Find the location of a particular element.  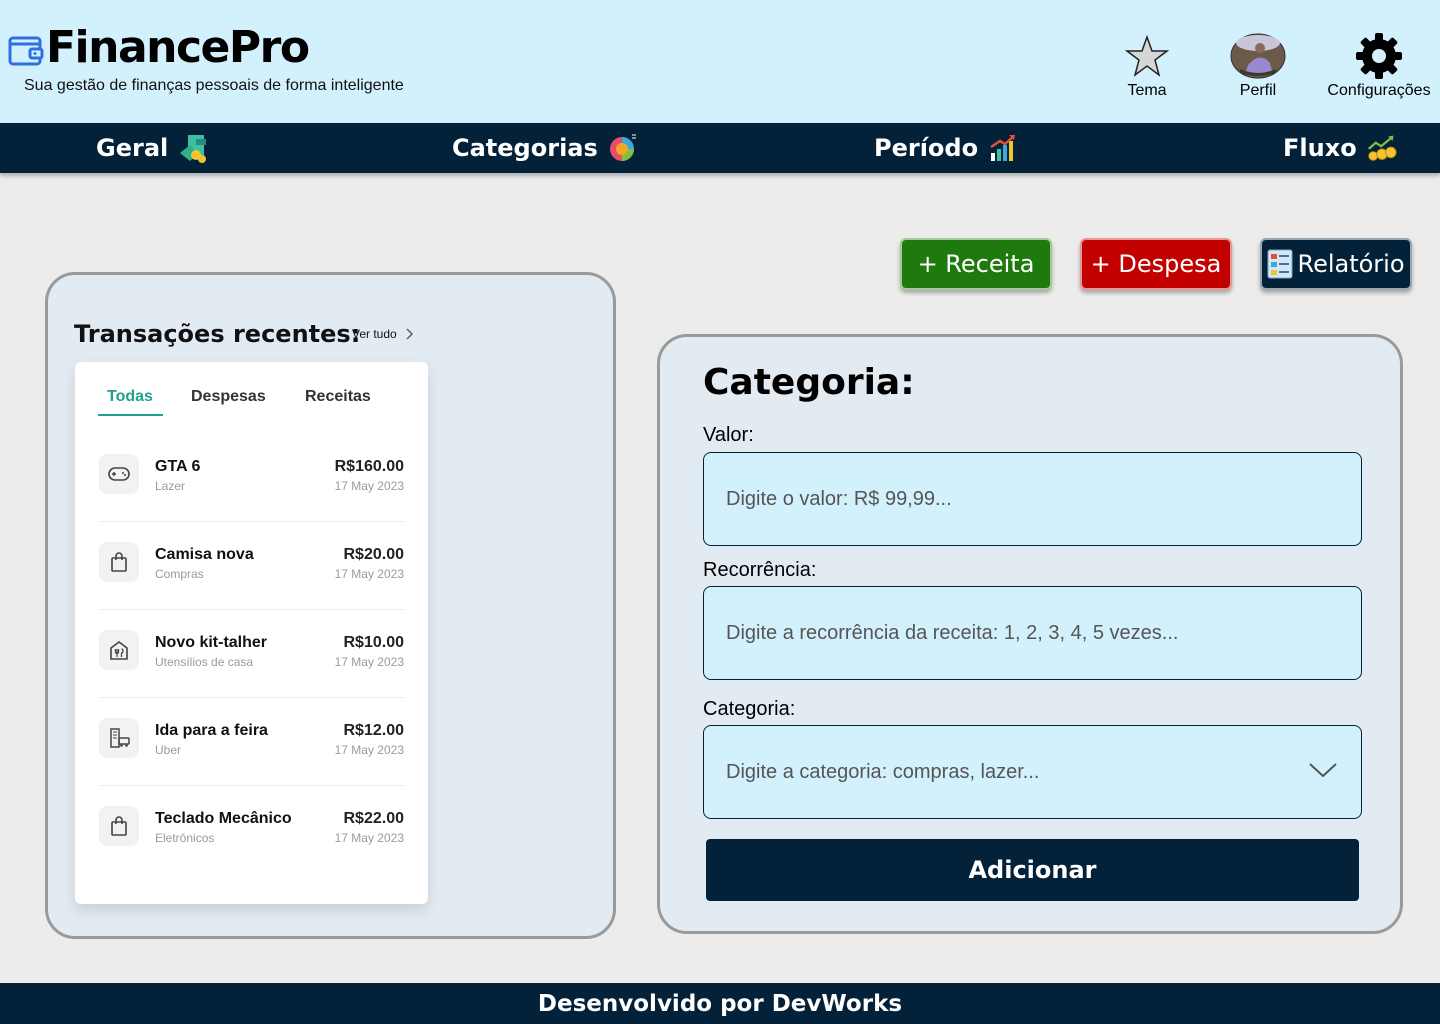

form-title: Categoria: is located at coordinates (809, 382).